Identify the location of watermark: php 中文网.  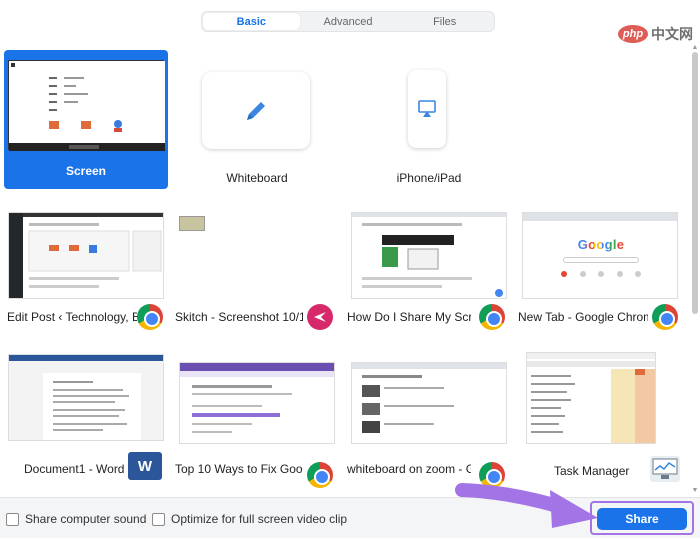
(655, 34).